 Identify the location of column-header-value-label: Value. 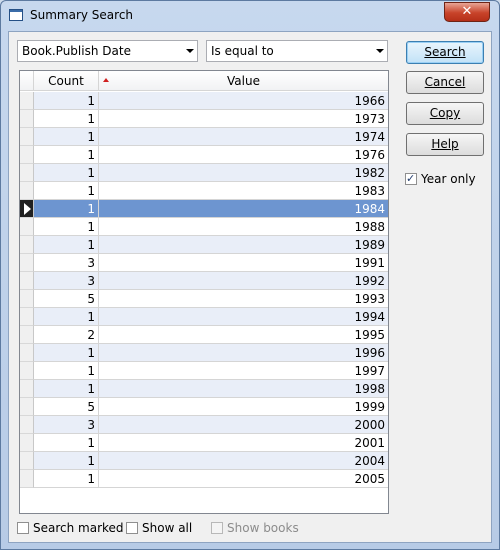
(243, 81).